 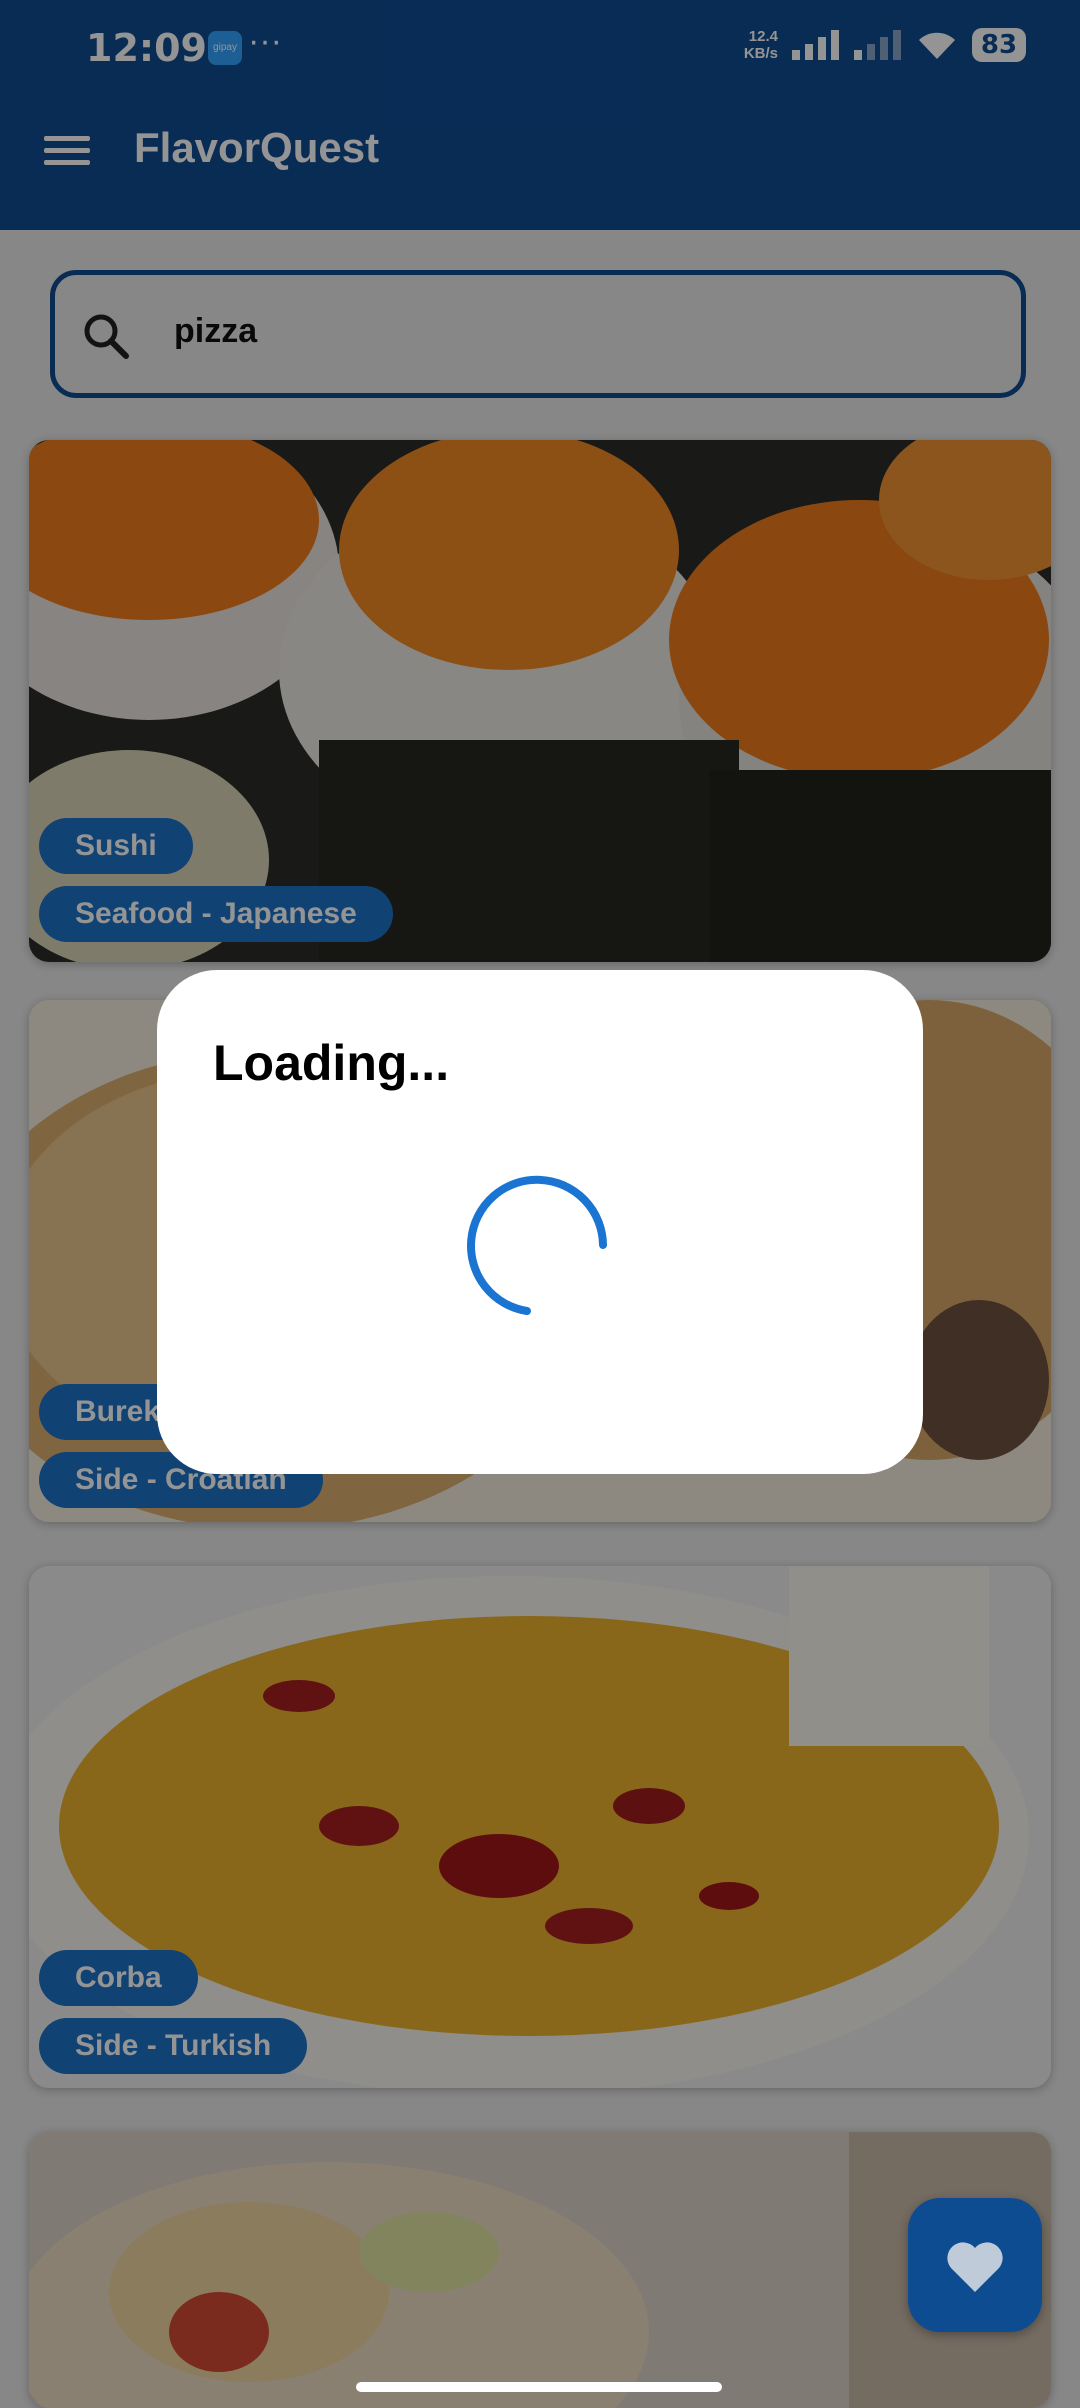 I want to click on favorites-fab, so click(x=975, y=2265).